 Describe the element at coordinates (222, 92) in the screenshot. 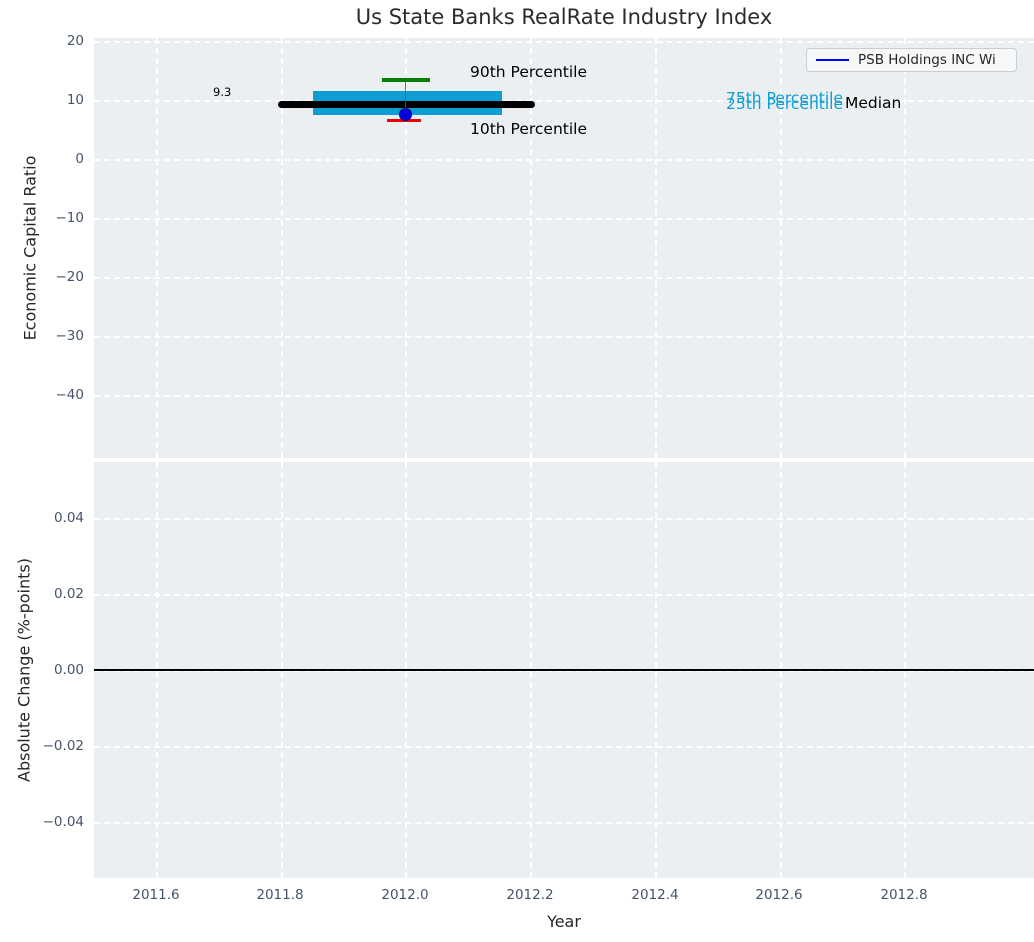

I see `median-value-label: 9.3` at that location.